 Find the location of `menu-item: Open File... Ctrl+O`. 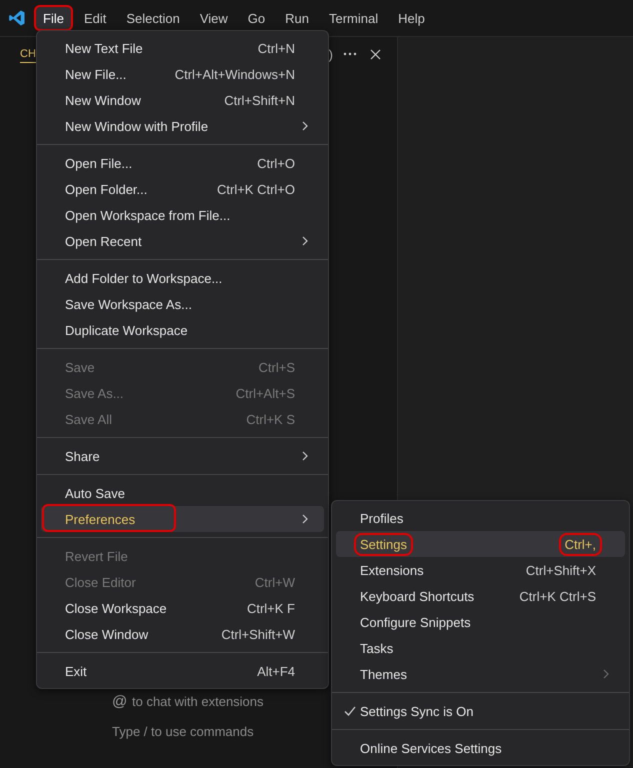

menu-item: Open File... Ctrl+O is located at coordinates (182, 163).